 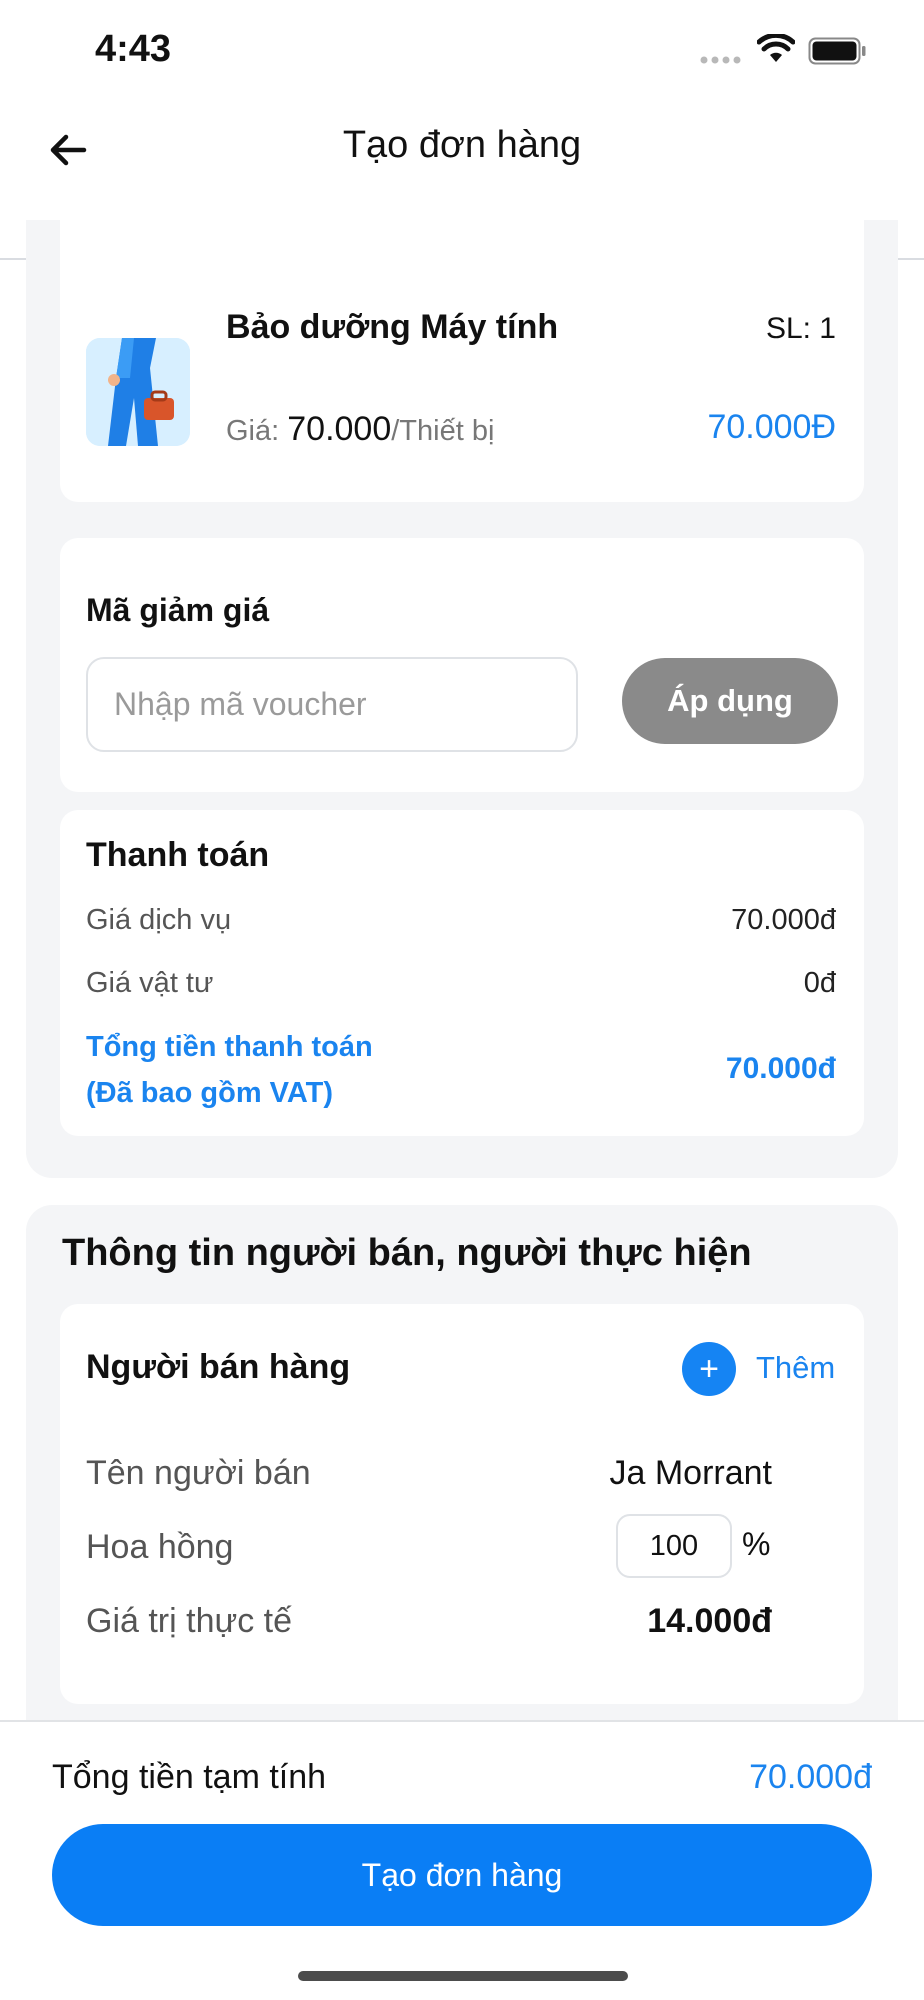 What do you see at coordinates (229, 1047) in the screenshot?
I see `payment-total-label-line1: Tổng tiền thanh toán` at bounding box center [229, 1047].